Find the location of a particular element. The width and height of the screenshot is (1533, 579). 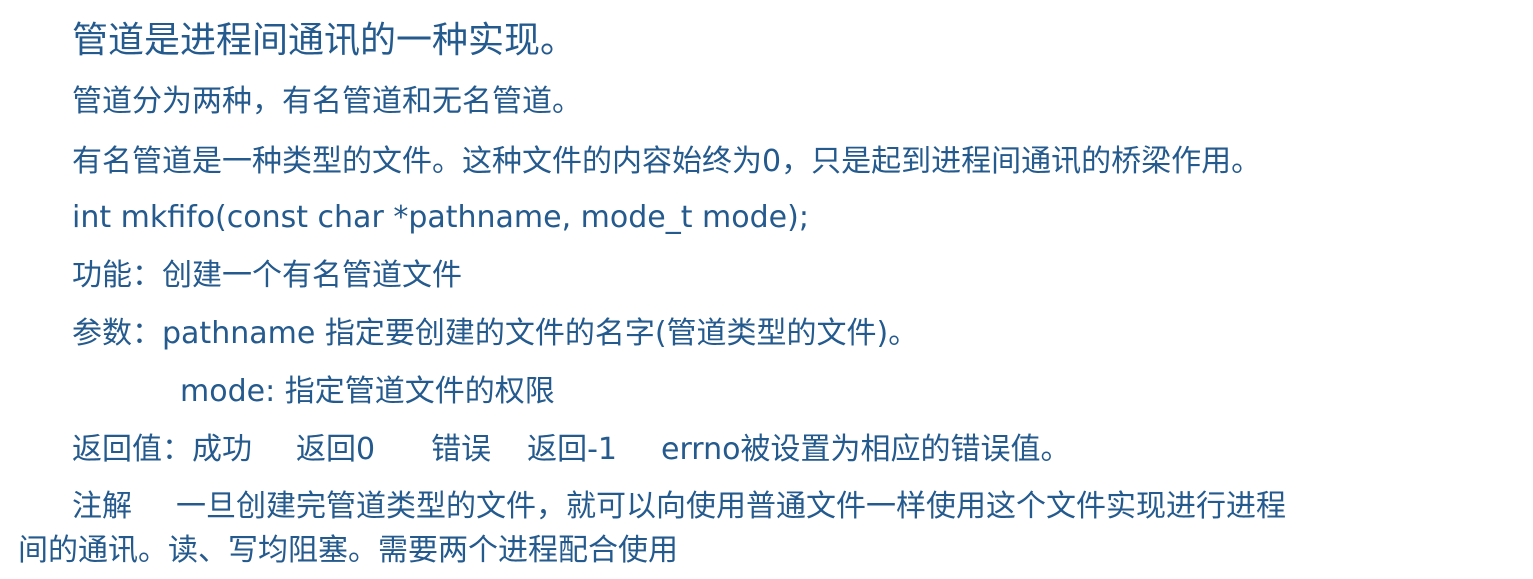

note-line-1: 注解 一旦创建完管道类型的文件，就可以向使用普通文件一样使用这个文件实现进行进程 is located at coordinates (679, 507).